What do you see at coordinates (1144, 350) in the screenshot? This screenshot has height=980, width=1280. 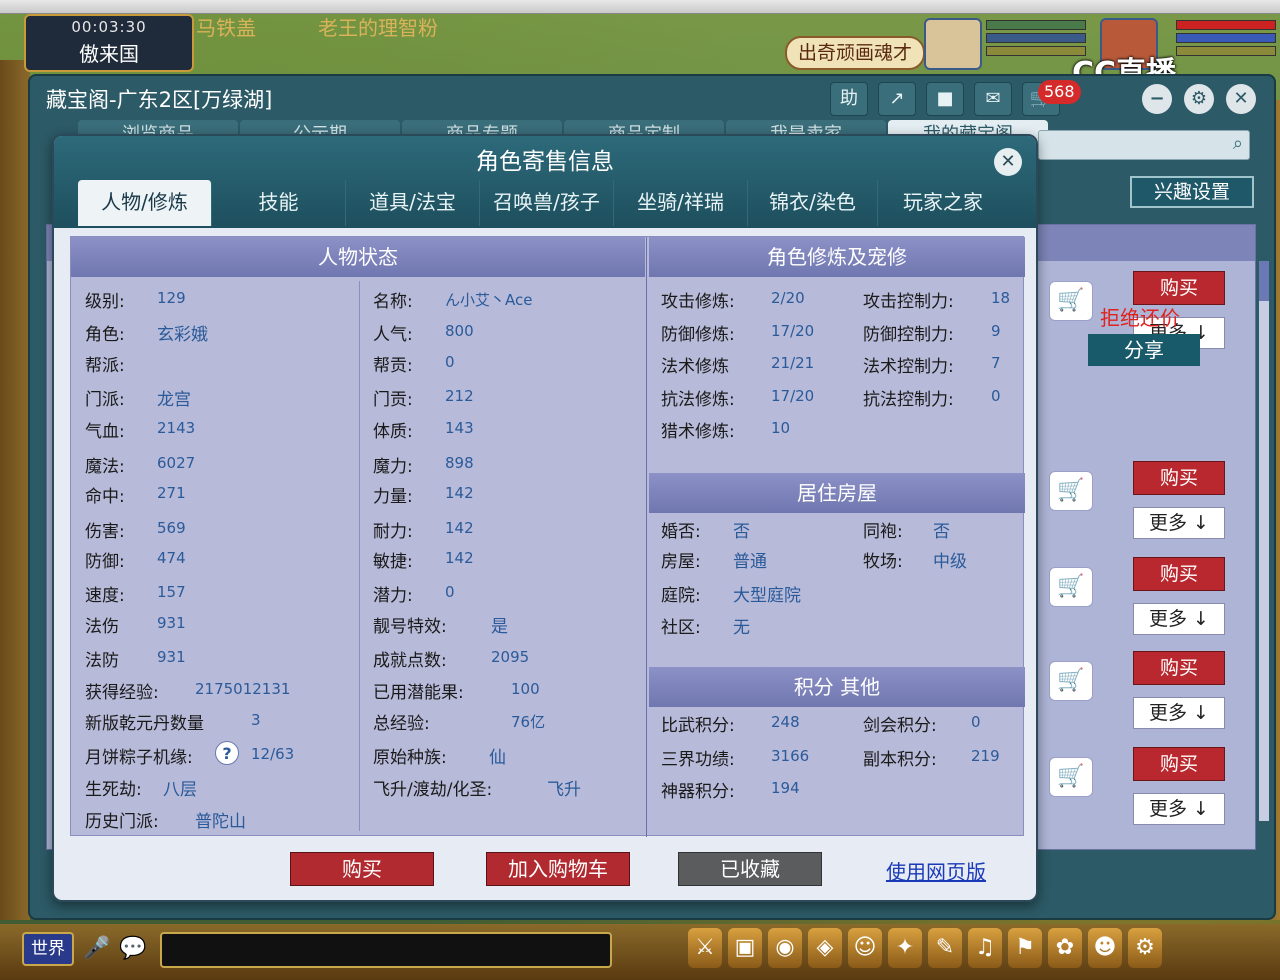 I see `share-button: 分享` at bounding box center [1144, 350].